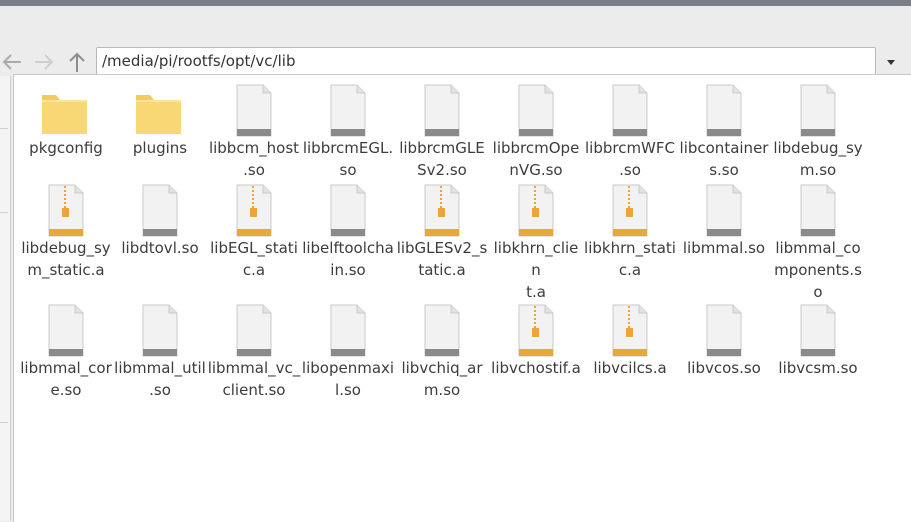  What do you see at coordinates (66, 379) in the screenshot?
I see `file-label: libmmal_cor e.so` at bounding box center [66, 379].